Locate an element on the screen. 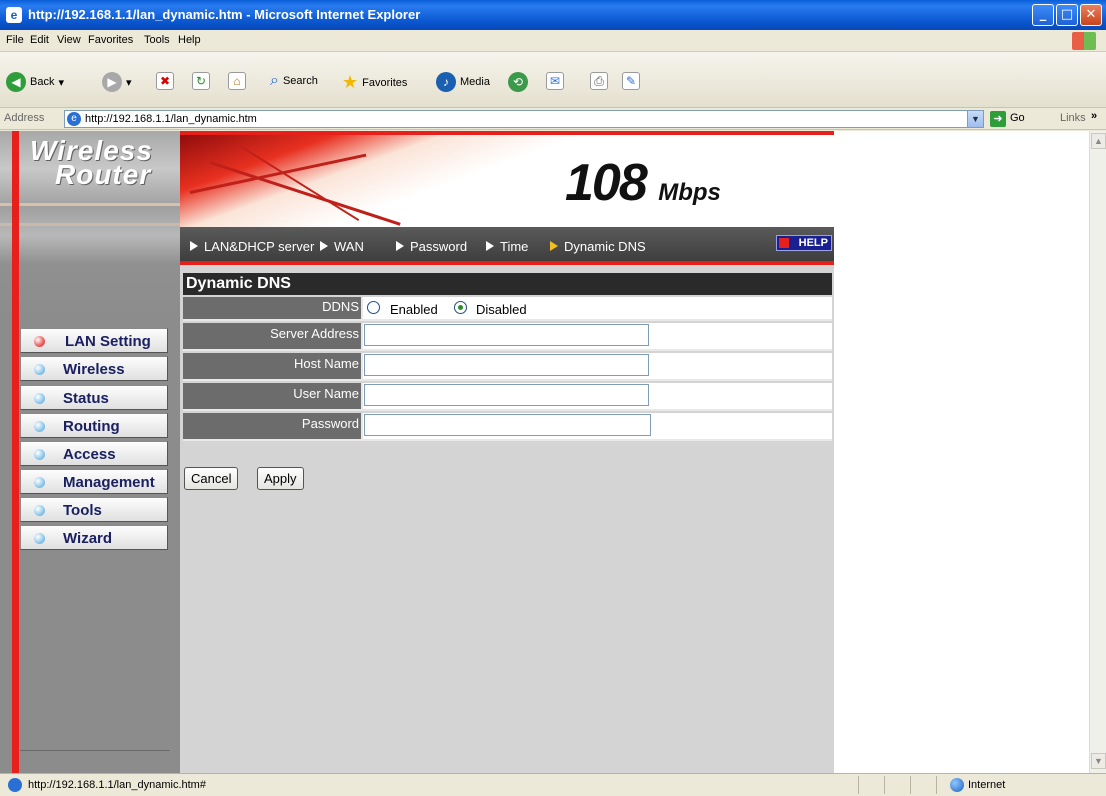  apply-button: Apply is located at coordinates (280, 478).